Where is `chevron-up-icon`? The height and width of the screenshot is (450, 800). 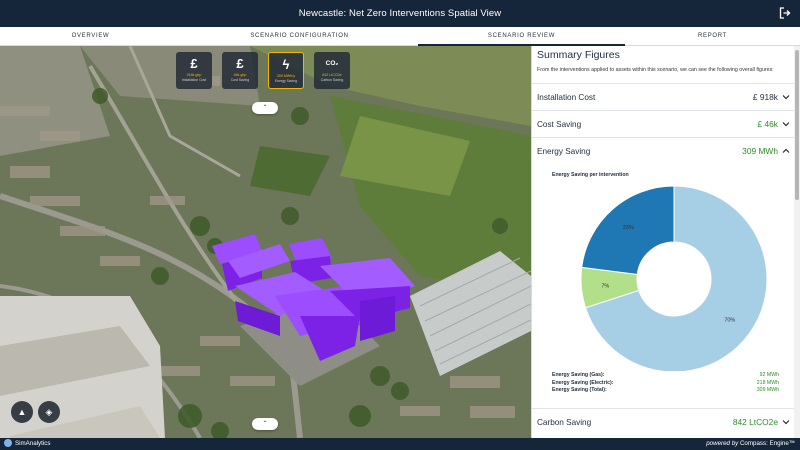
chevron-up-icon is located at coordinates (786, 150).